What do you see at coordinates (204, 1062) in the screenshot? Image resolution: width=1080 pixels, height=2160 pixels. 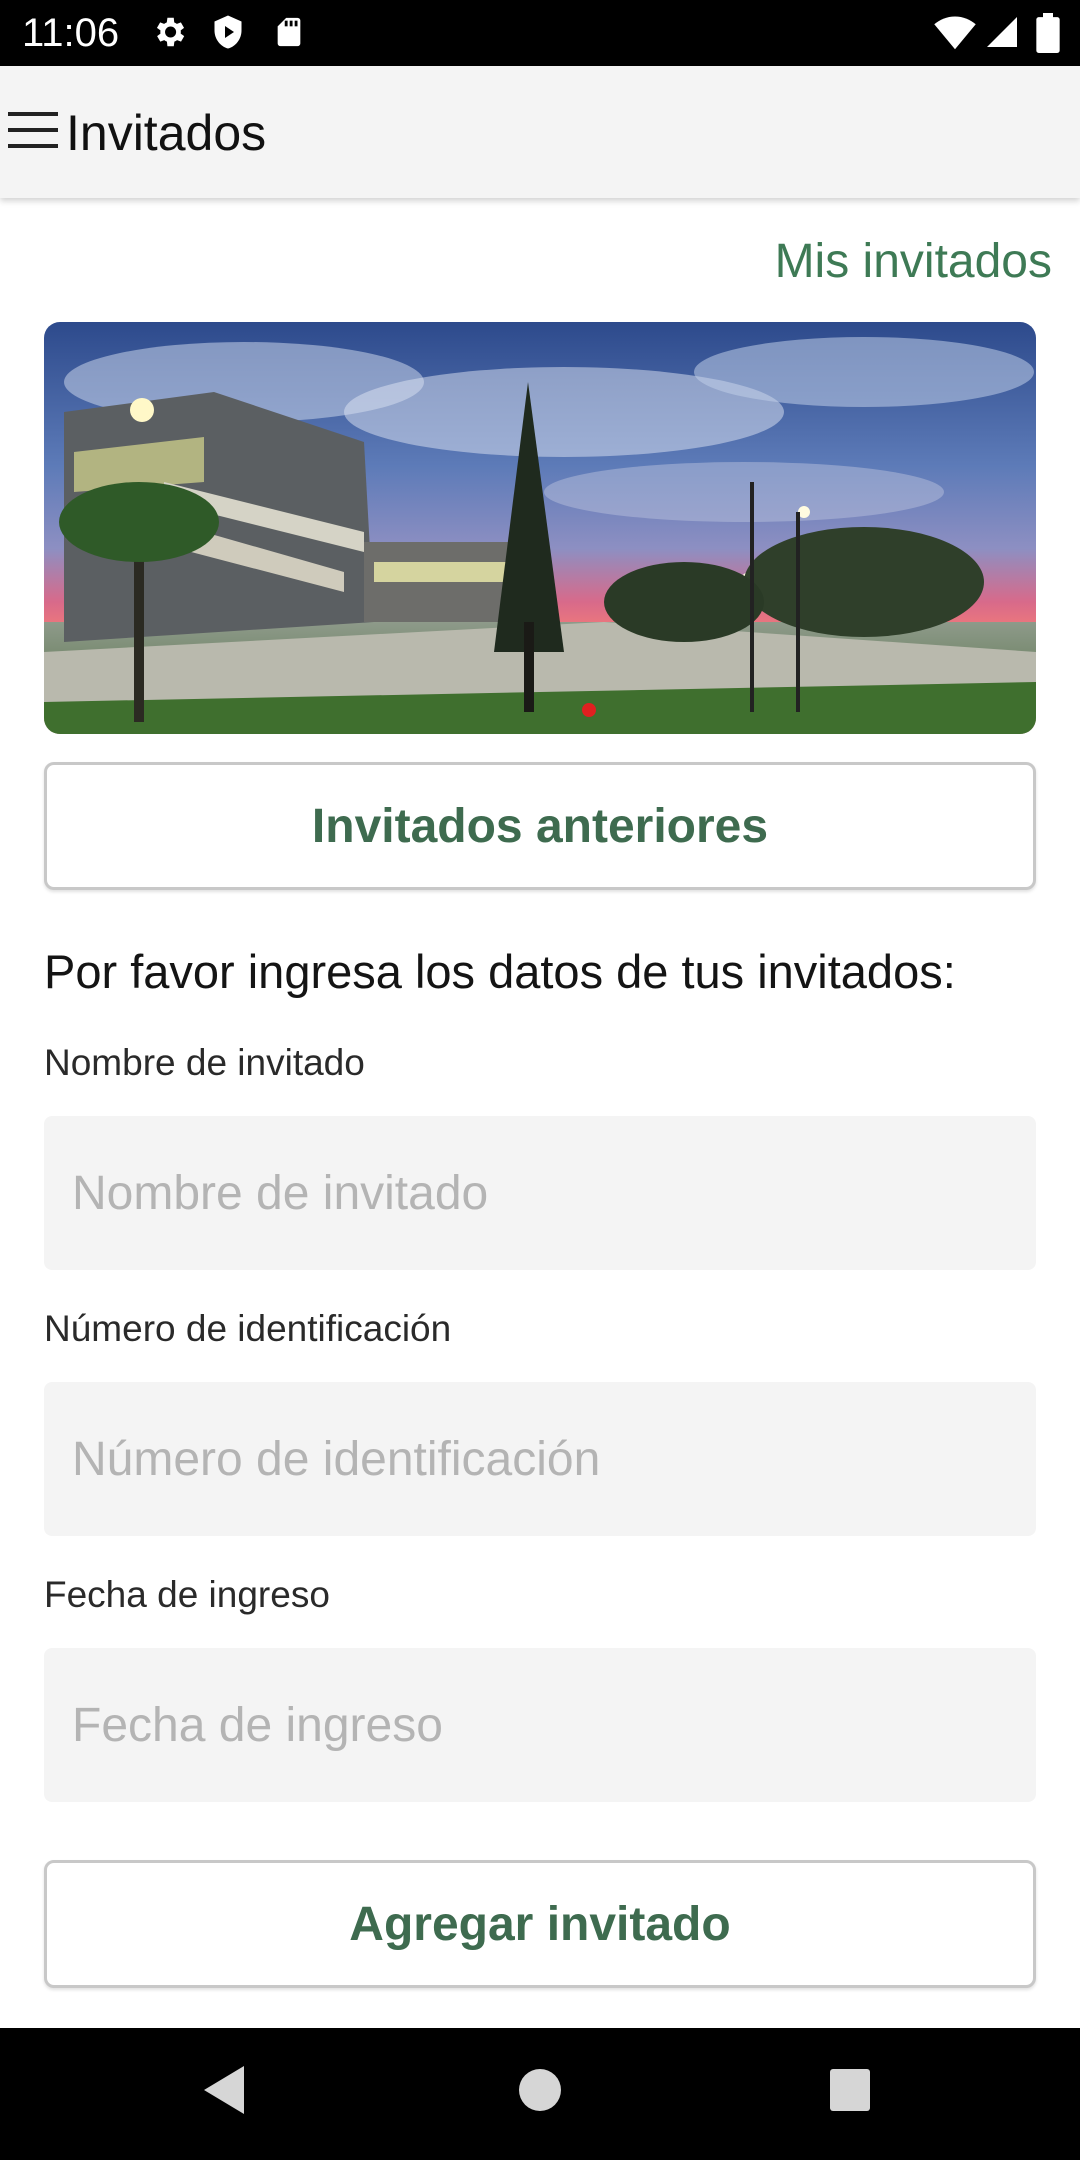 I see `guest-name-label: Nombre de invitado` at bounding box center [204, 1062].